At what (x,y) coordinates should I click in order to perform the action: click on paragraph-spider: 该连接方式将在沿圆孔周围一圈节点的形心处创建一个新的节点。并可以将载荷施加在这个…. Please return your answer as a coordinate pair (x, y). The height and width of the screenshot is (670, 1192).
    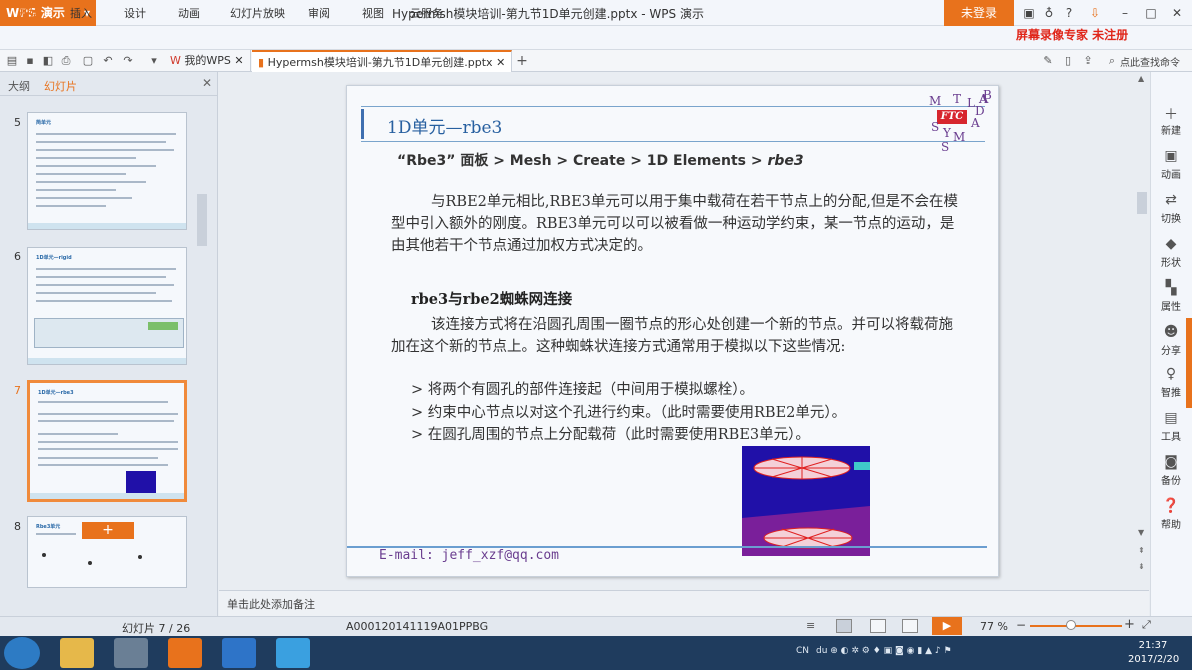
    Looking at the image, I should click on (672, 336).